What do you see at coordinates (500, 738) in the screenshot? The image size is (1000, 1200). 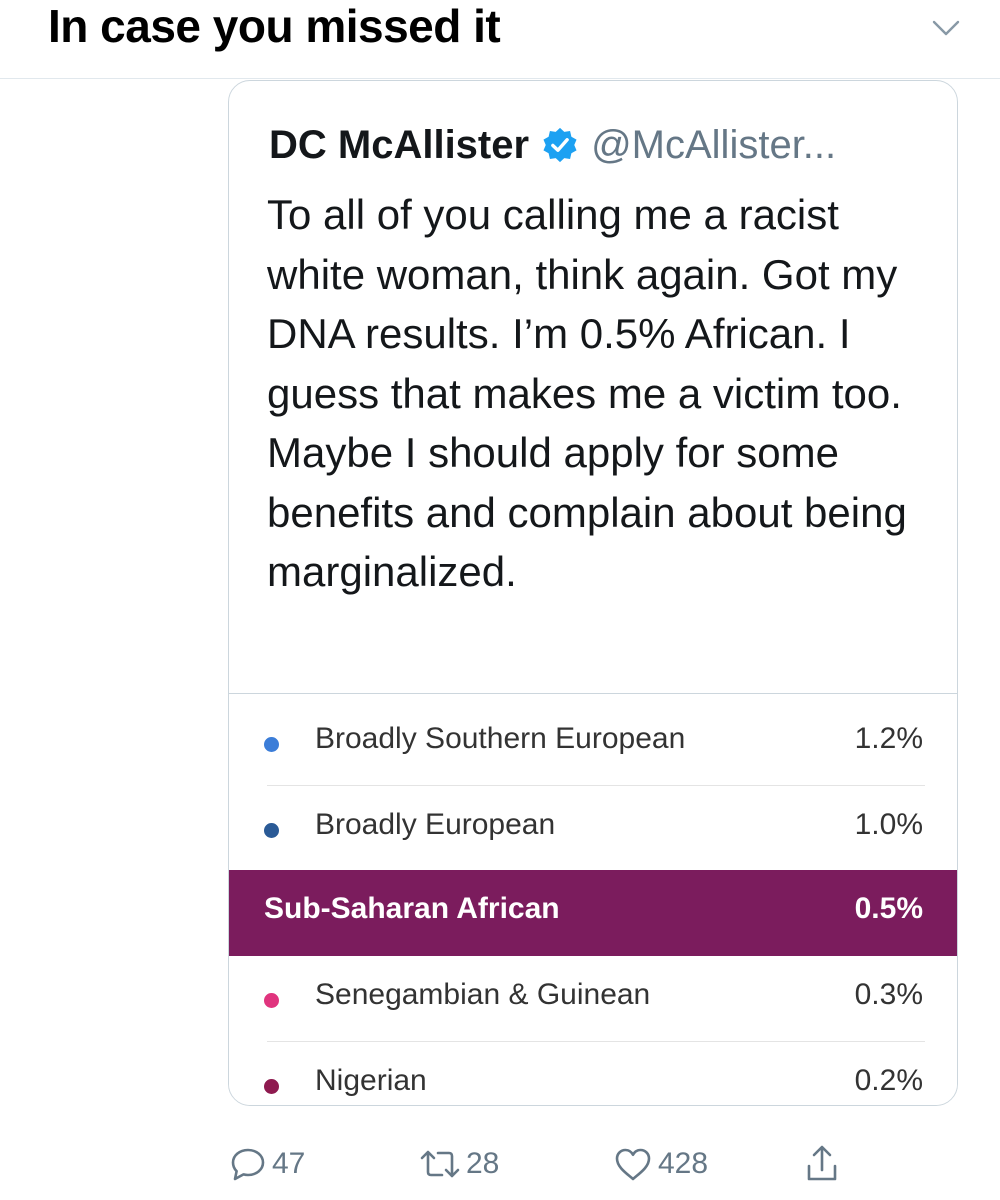 I see `ancestry-label: Broadly Southern European` at bounding box center [500, 738].